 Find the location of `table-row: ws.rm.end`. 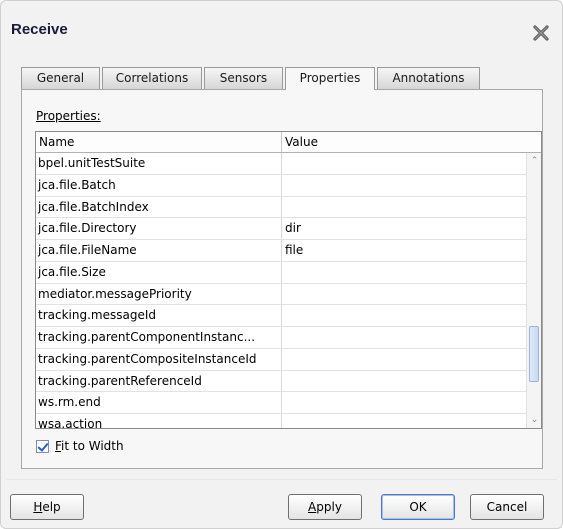

table-row: ws.rm.end is located at coordinates (281, 403).